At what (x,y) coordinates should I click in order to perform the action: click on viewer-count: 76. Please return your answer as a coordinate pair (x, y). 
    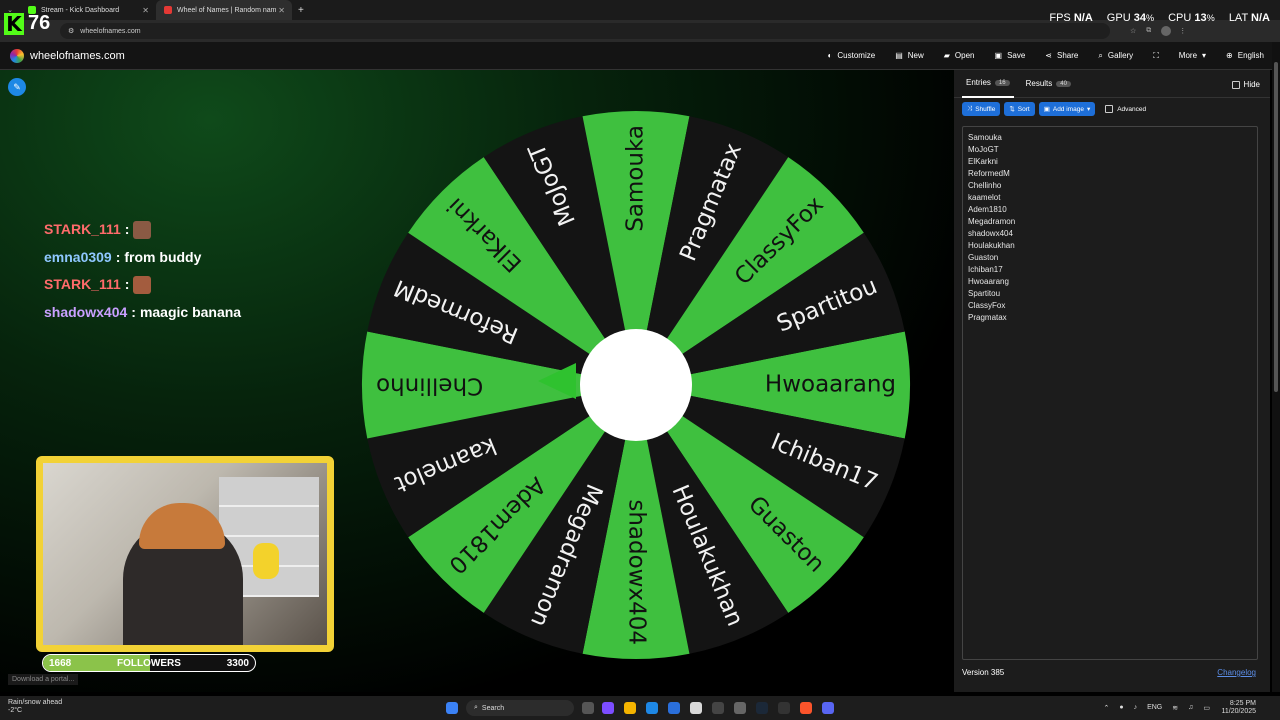
    Looking at the image, I should click on (39, 23).